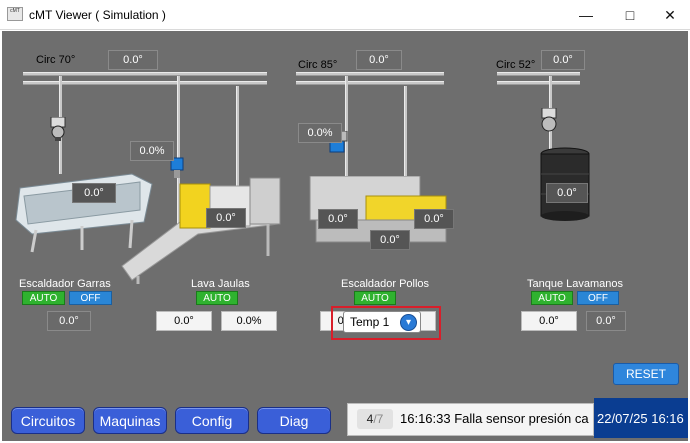 This screenshot has width=690, height=443. I want to click on station-name: Escaldador Pollos, so click(385, 284).